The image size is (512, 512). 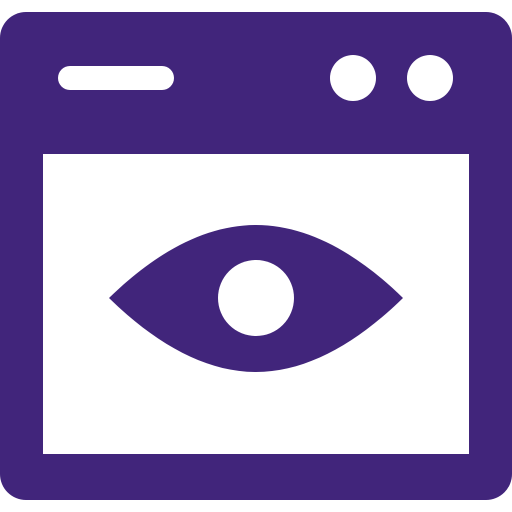 I want to click on window-control-dot-left, so click(x=353, y=78).